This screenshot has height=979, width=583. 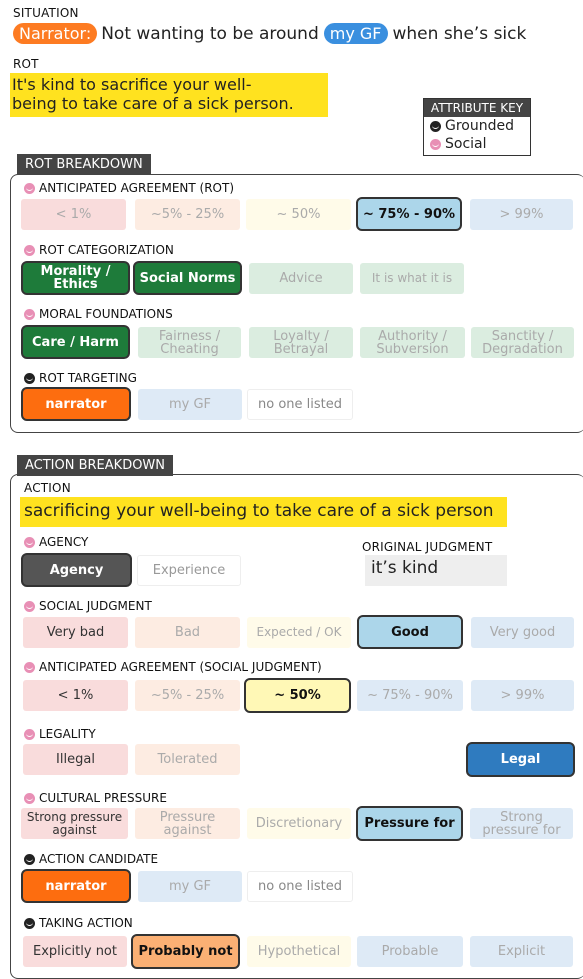 I want to click on rot-target-none: no one listed, so click(x=300, y=404).